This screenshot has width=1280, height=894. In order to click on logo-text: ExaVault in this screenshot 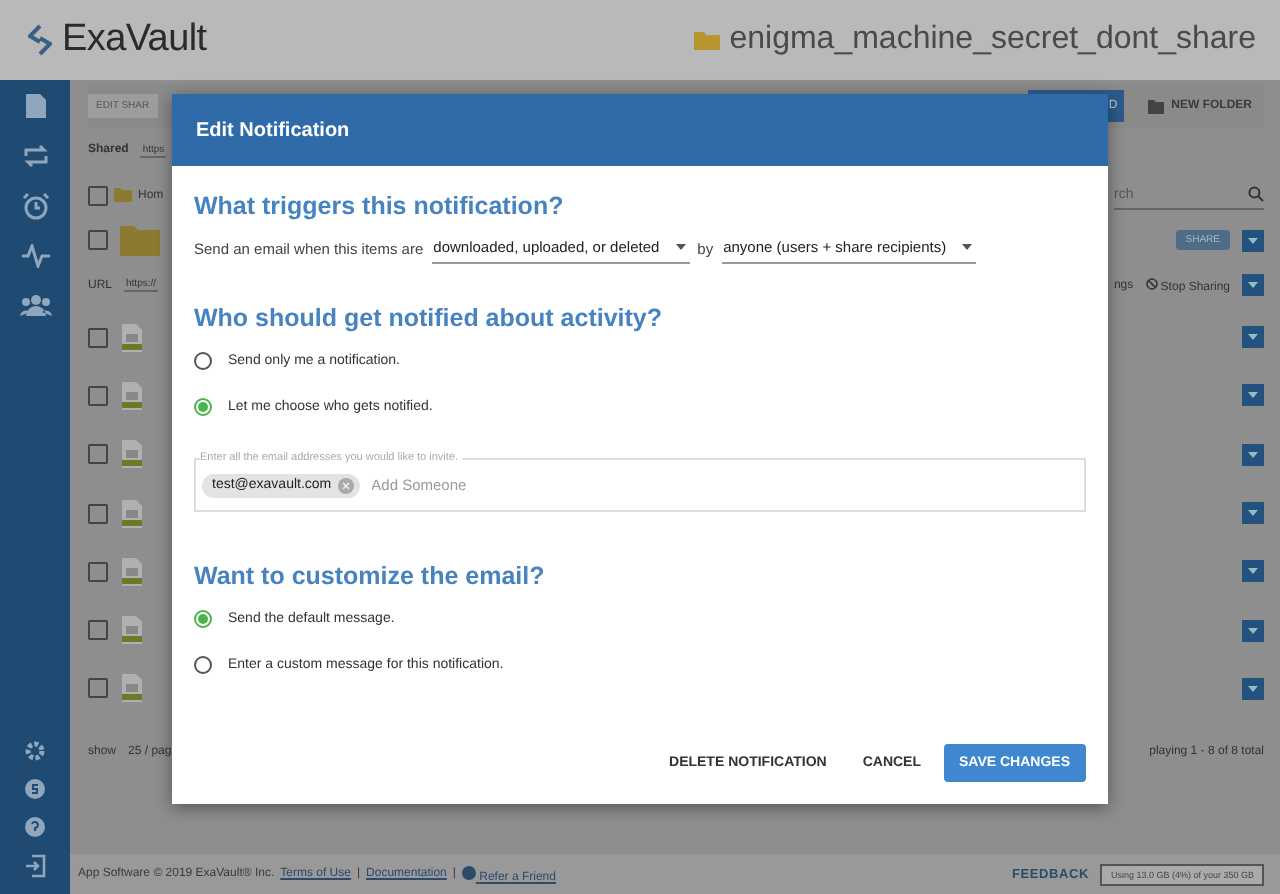, I will do `click(134, 40)`.